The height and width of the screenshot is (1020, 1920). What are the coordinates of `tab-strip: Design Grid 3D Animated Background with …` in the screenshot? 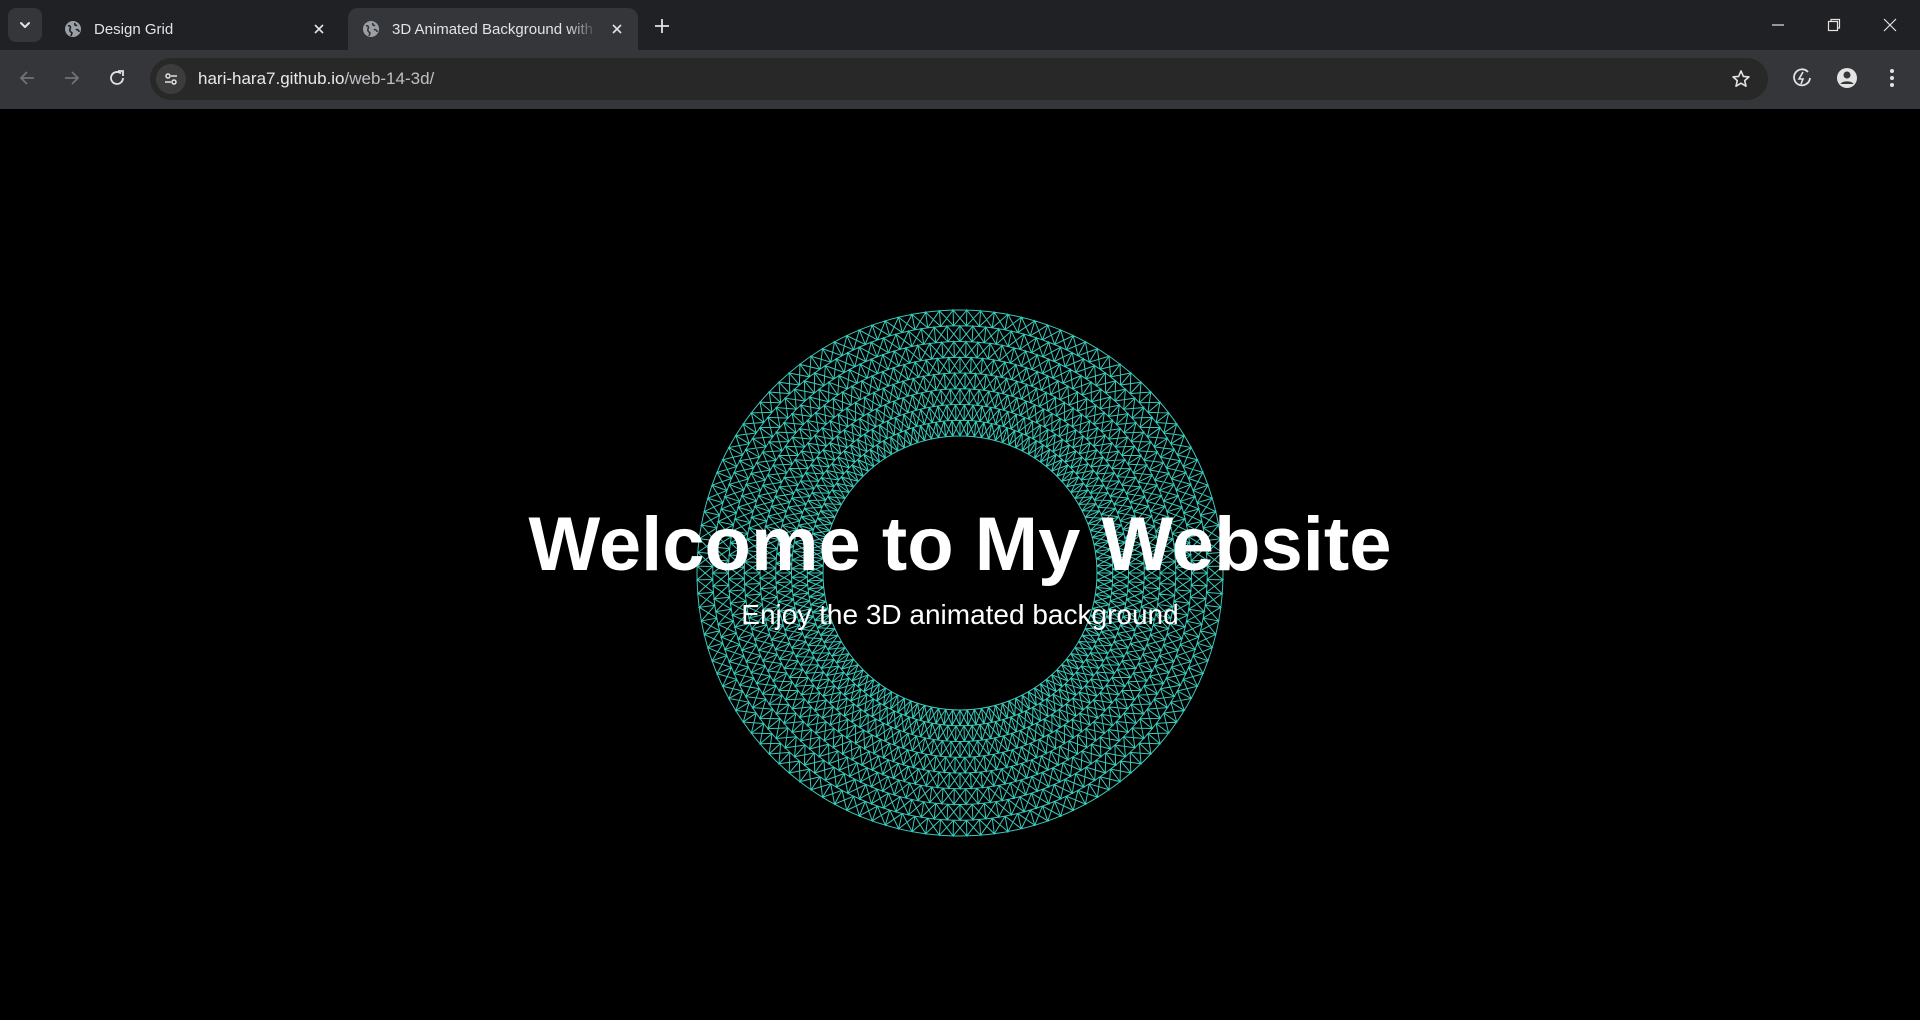 It's located at (960, 25).